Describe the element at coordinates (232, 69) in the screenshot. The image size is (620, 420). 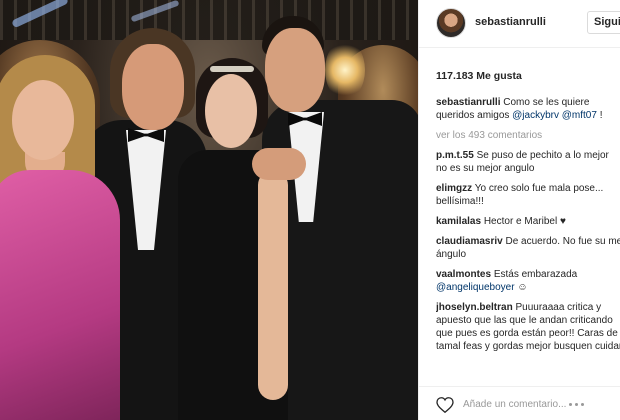
I see `tiara` at that location.